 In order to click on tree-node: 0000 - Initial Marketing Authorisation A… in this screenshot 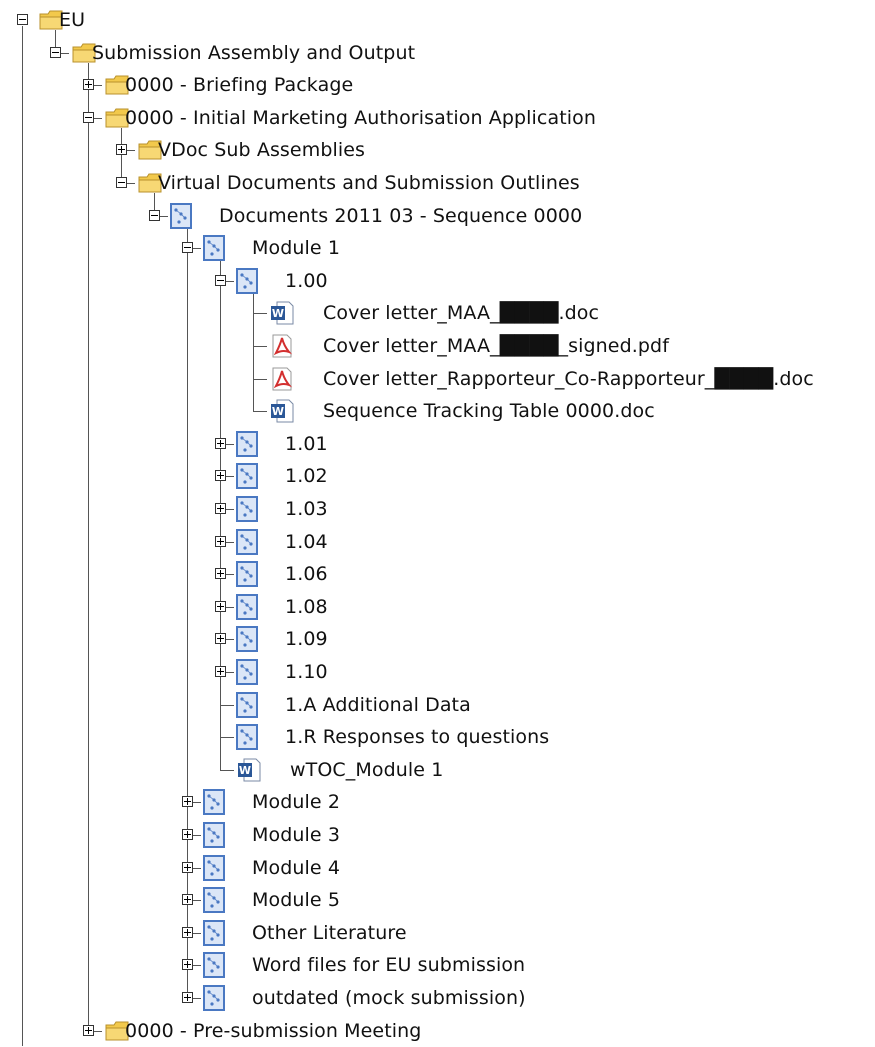, I will do `click(437, 118)`.